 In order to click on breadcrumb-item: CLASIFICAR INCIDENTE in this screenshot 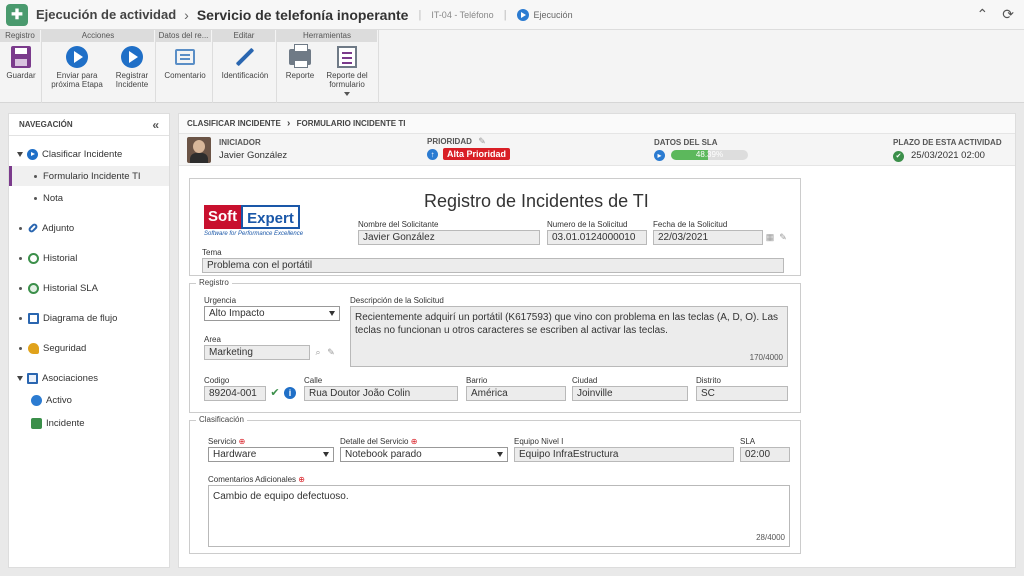, I will do `click(234, 123)`.